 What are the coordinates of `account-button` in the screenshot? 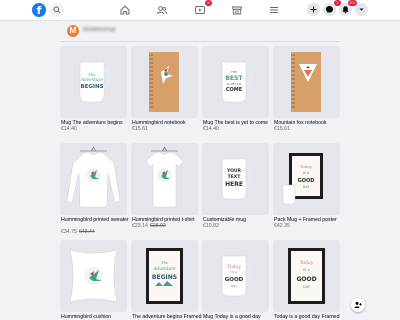 It's located at (361, 9).